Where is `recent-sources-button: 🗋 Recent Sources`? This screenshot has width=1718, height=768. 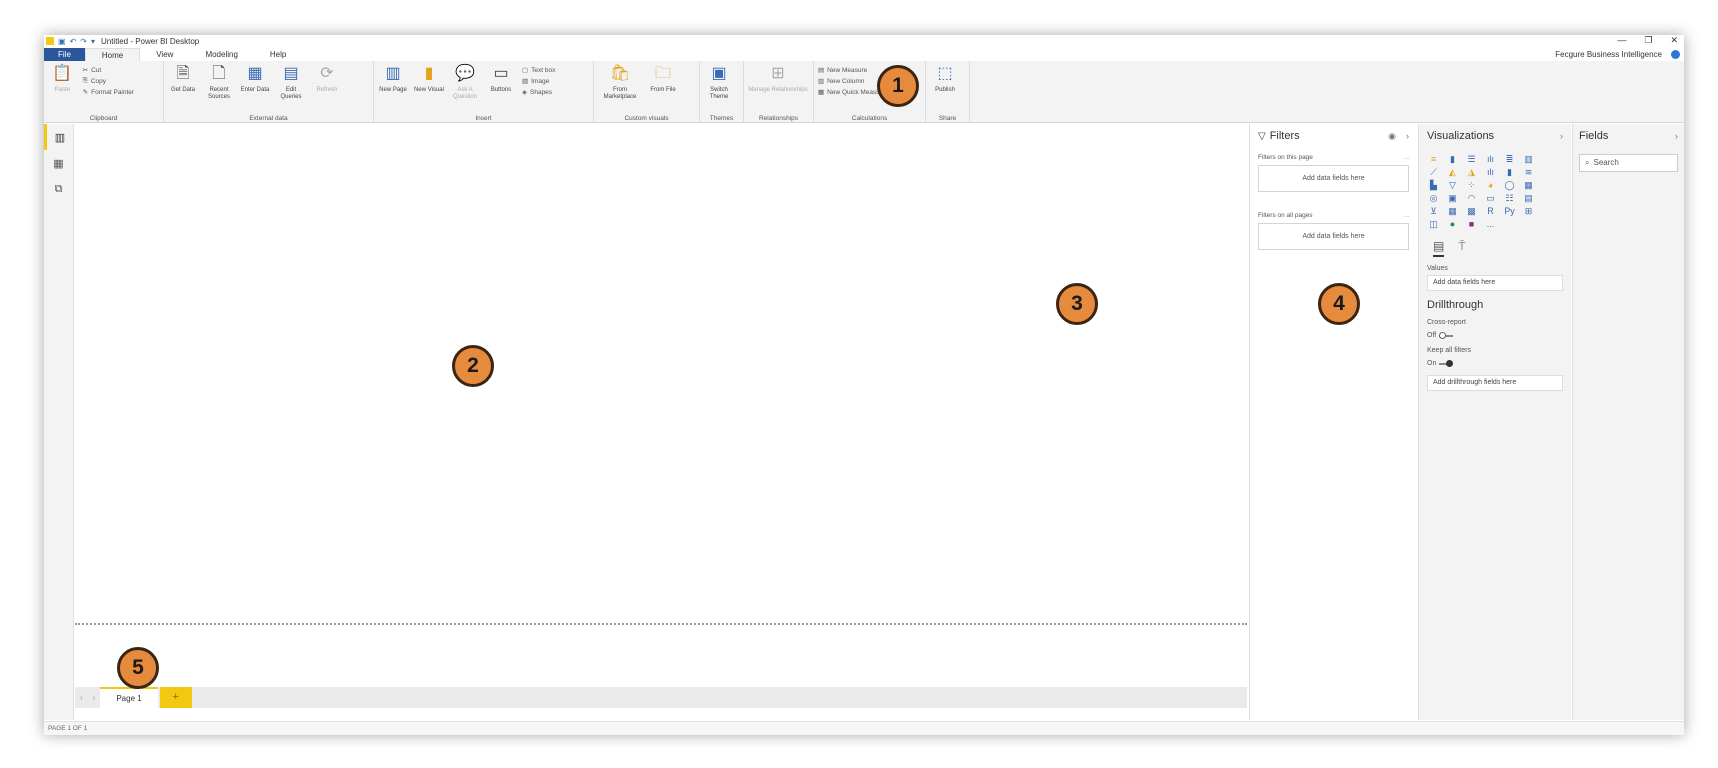
recent-sources-button: 🗋 Recent Sources is located at coordinates (219, 93).